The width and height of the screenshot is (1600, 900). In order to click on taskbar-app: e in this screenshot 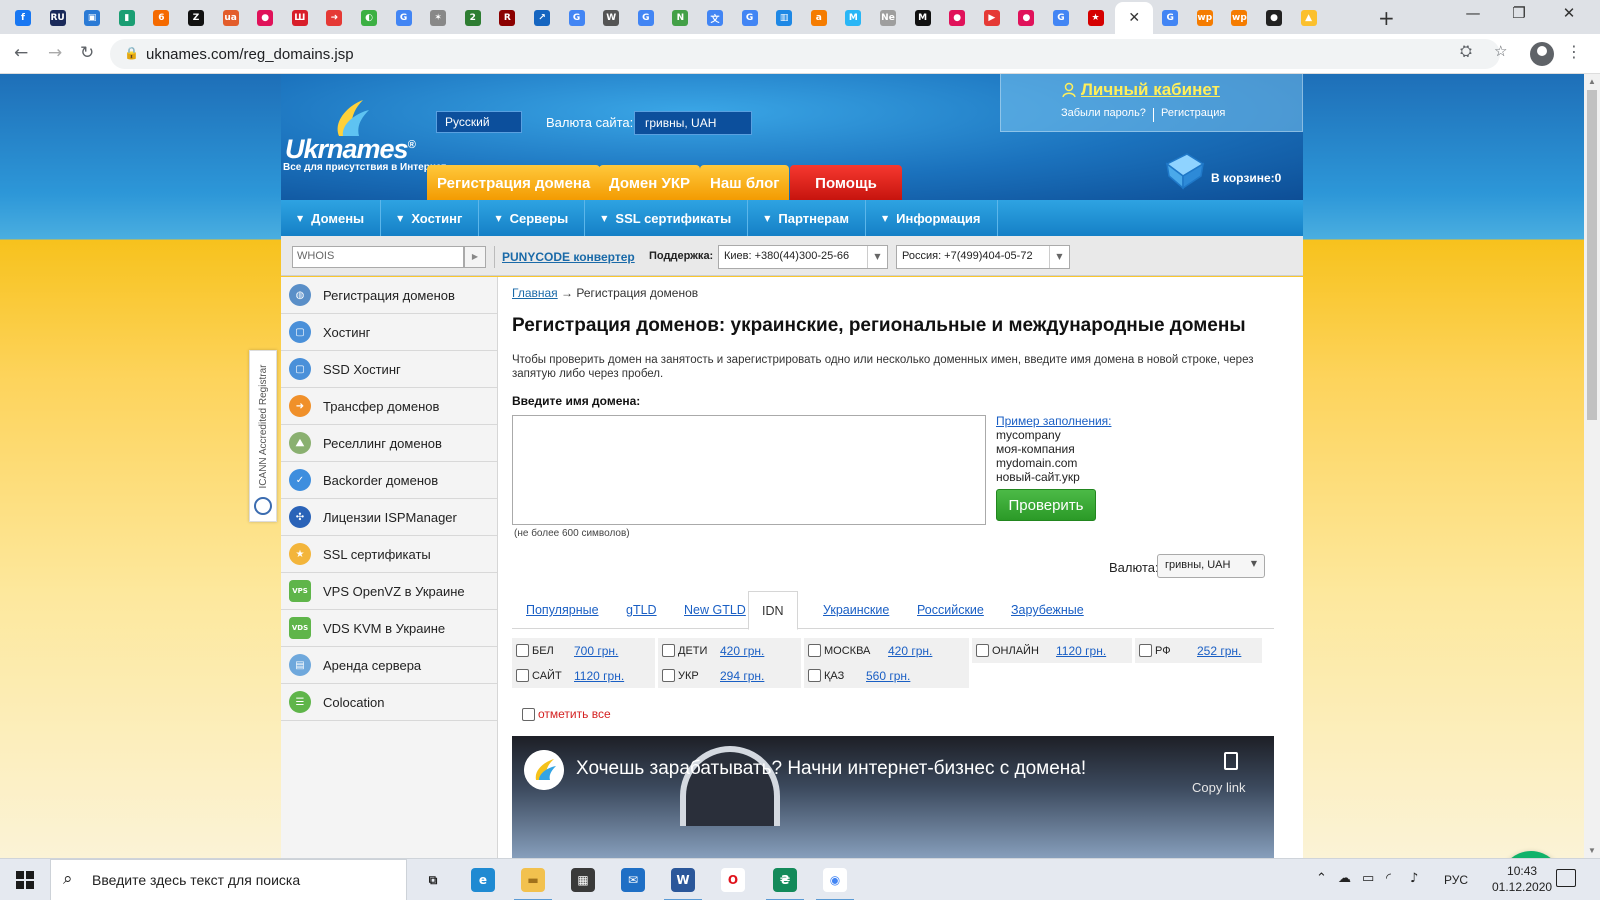, I will do `click(483, 879)`.